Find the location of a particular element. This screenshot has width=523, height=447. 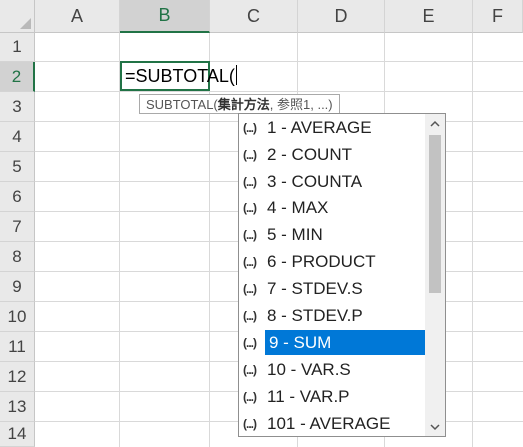

autocomplete-item-selected: (...) 9 - SUM is located at coordinates (332, 342).